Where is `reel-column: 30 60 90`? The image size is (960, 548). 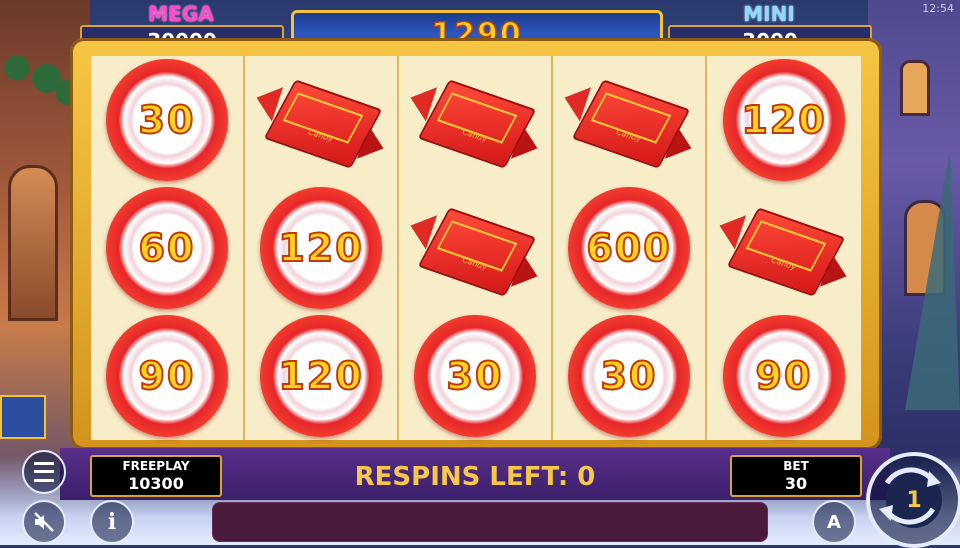
reel-column: 30 60 90 is located at coordinates (168, 248).